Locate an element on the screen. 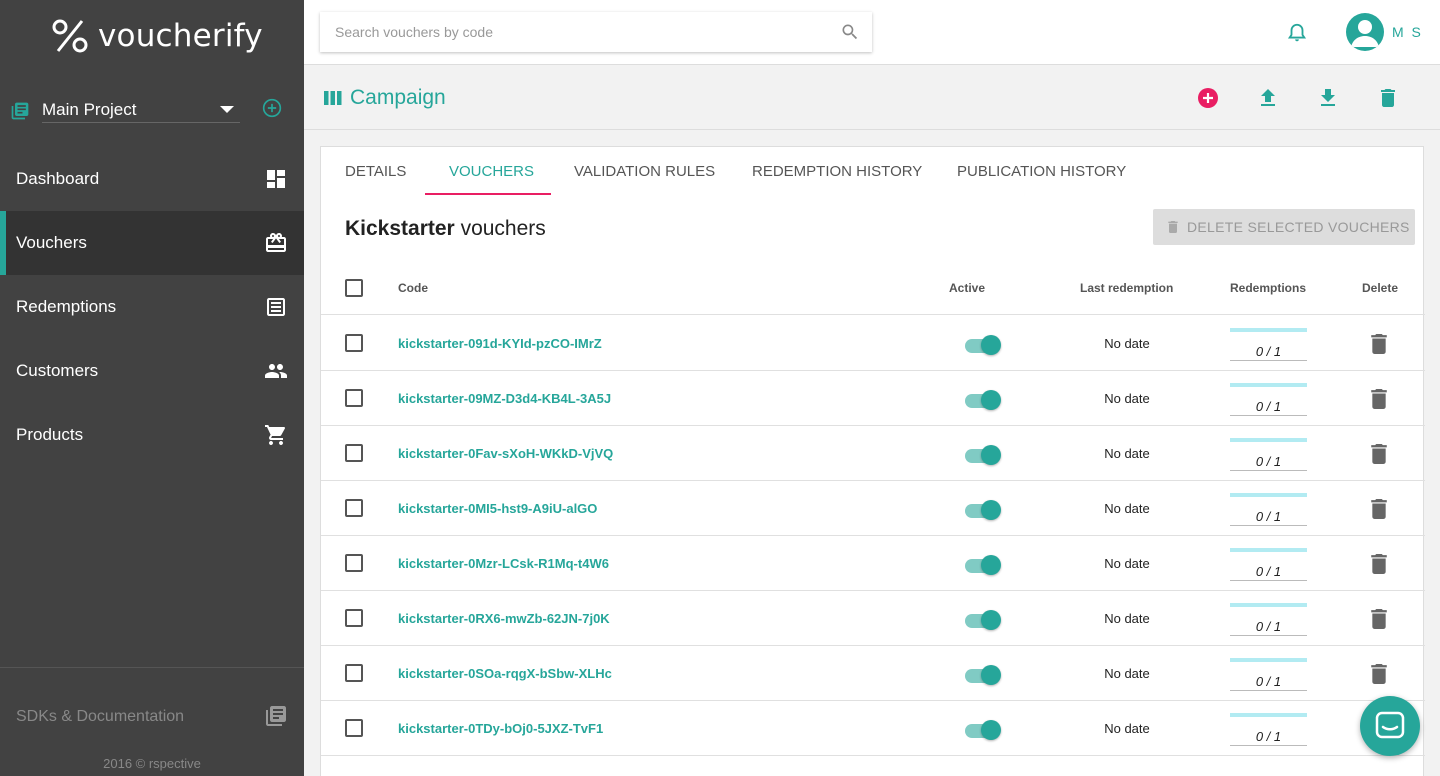 This screenshot has height=776, width=1440. search-icon is located at coordinates (850, 32).